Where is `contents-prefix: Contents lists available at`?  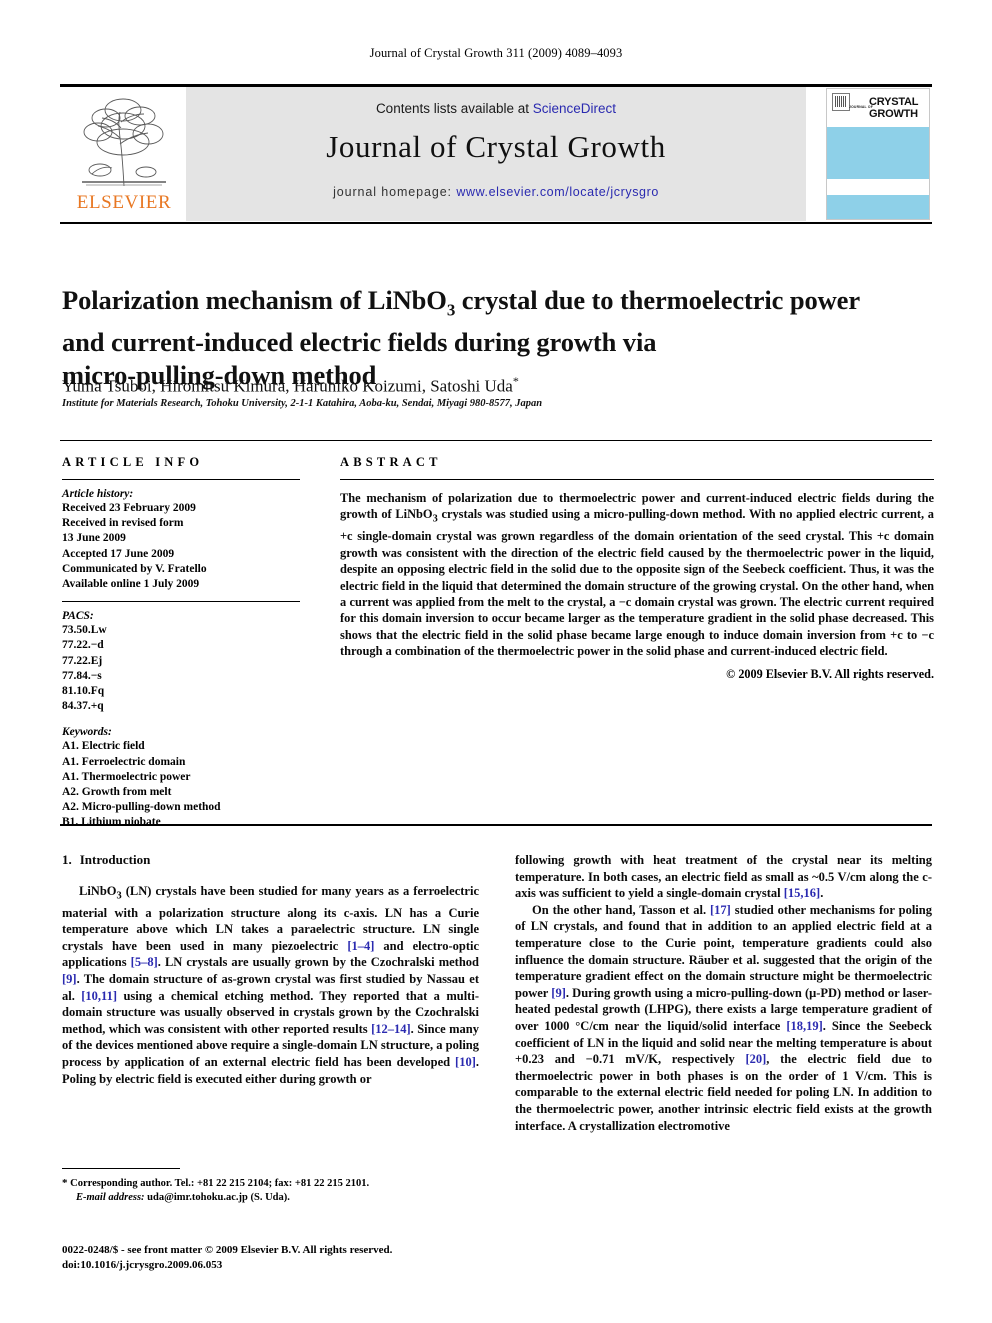
contents-prefix: Contents lists available at is located at coordinates (454, 108).